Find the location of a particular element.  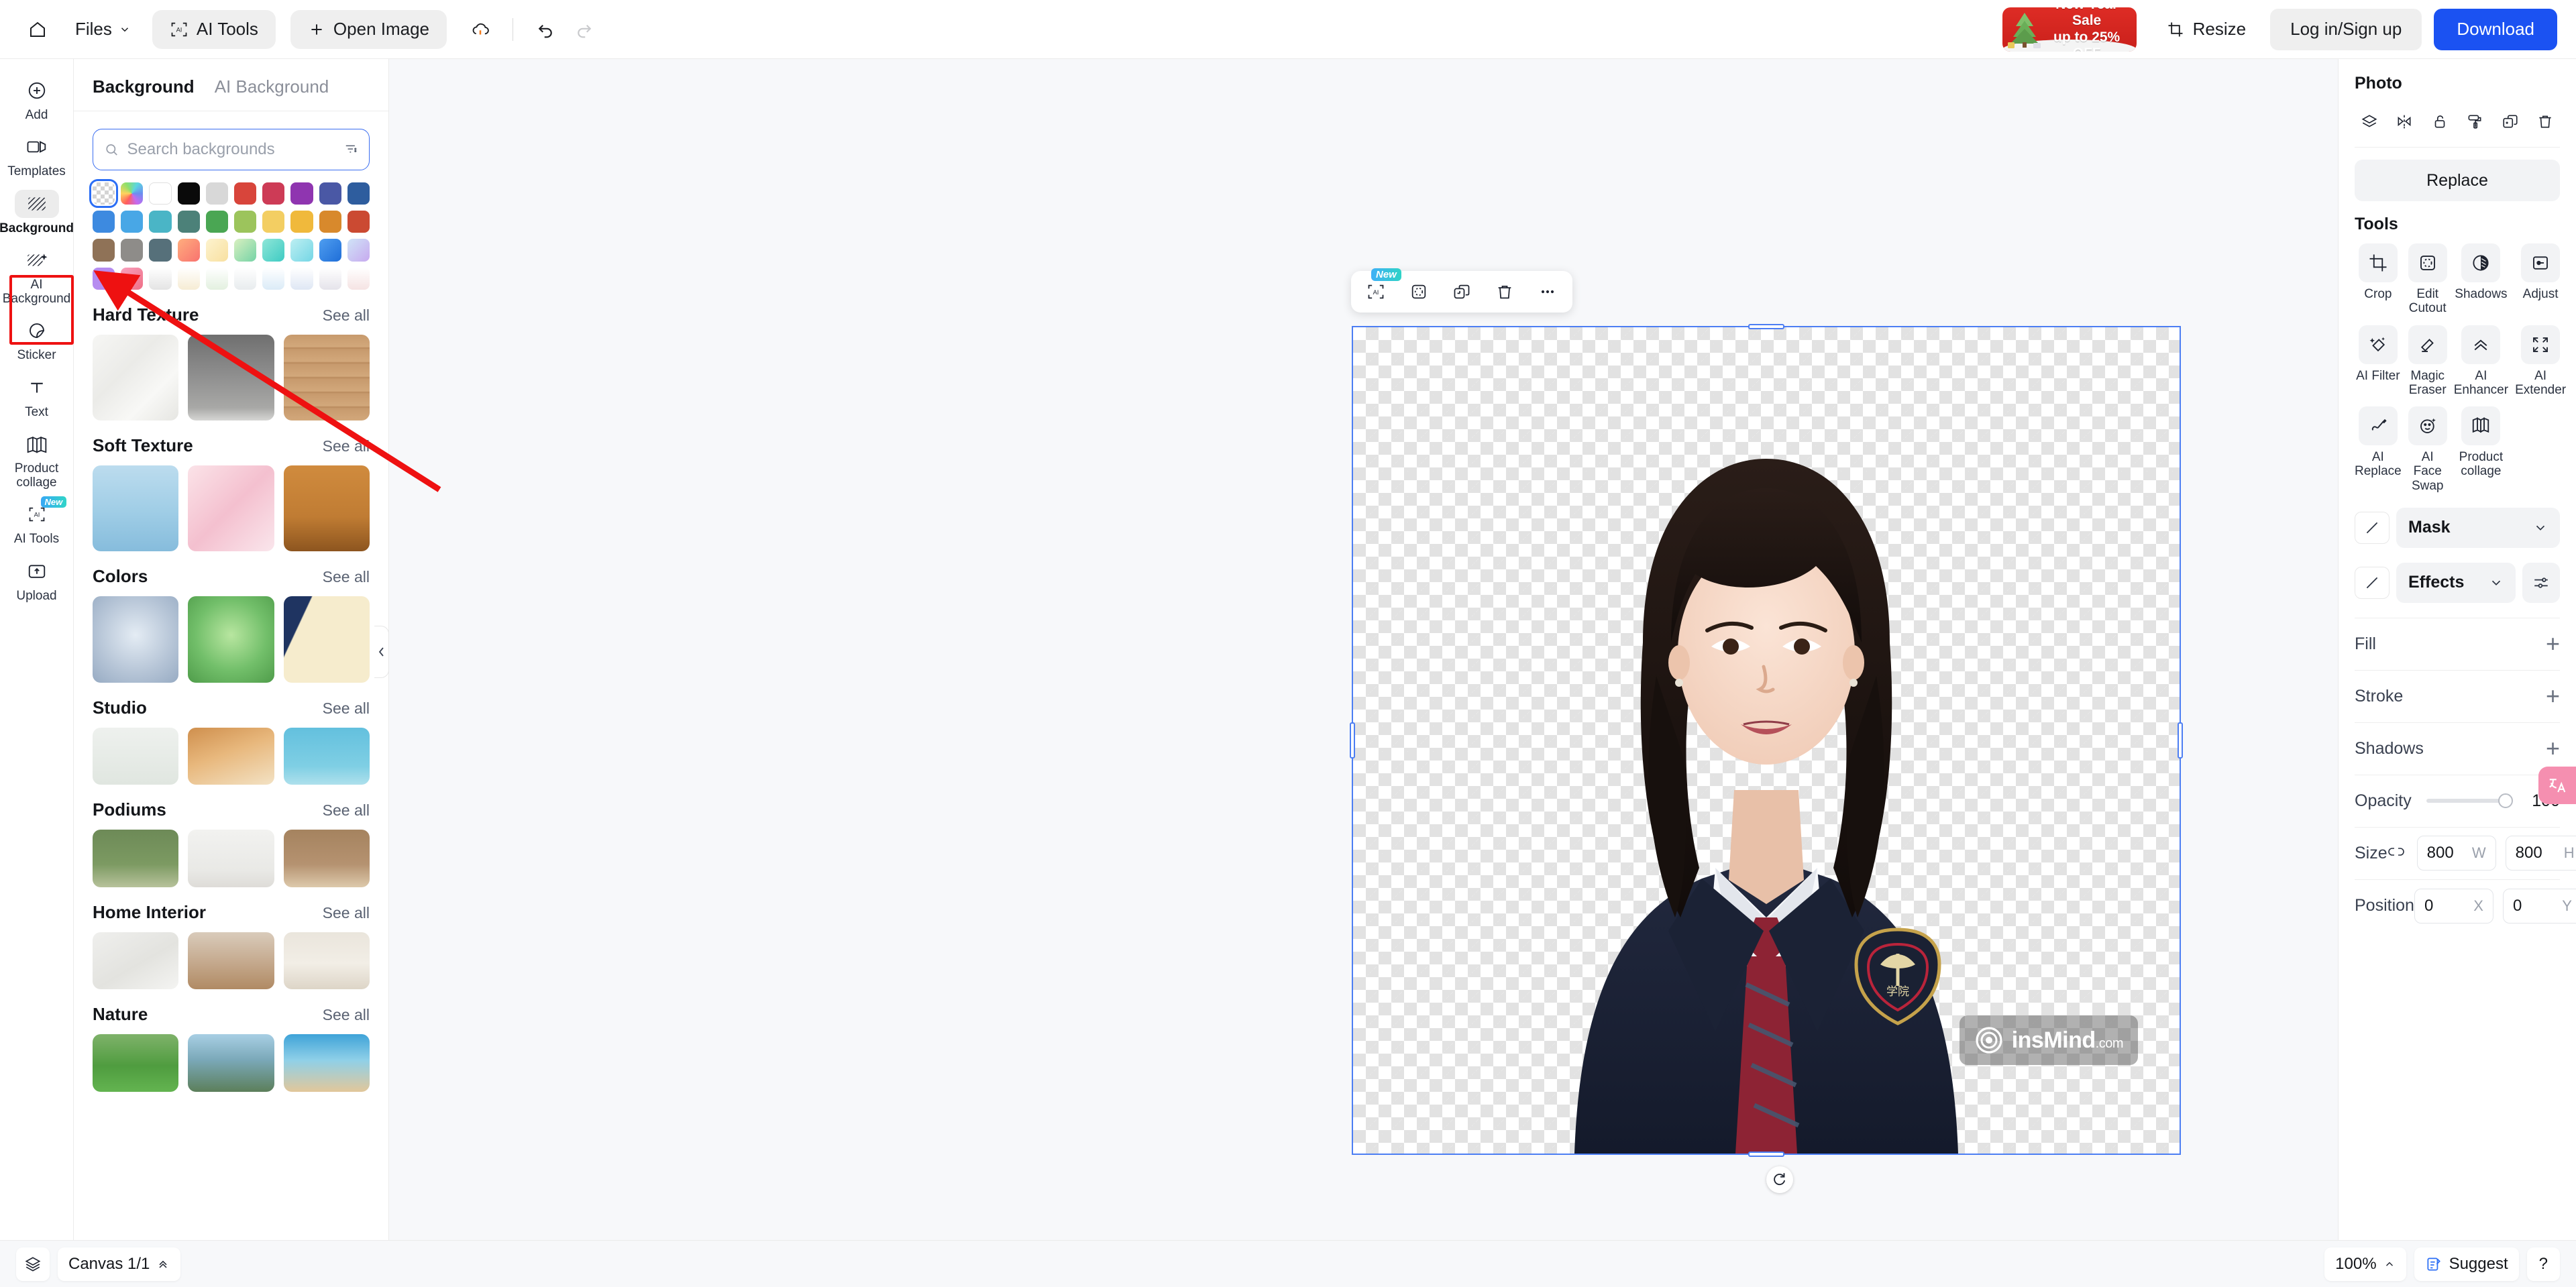

color-swatch-pale-grey is located at coordinates (160, 278).